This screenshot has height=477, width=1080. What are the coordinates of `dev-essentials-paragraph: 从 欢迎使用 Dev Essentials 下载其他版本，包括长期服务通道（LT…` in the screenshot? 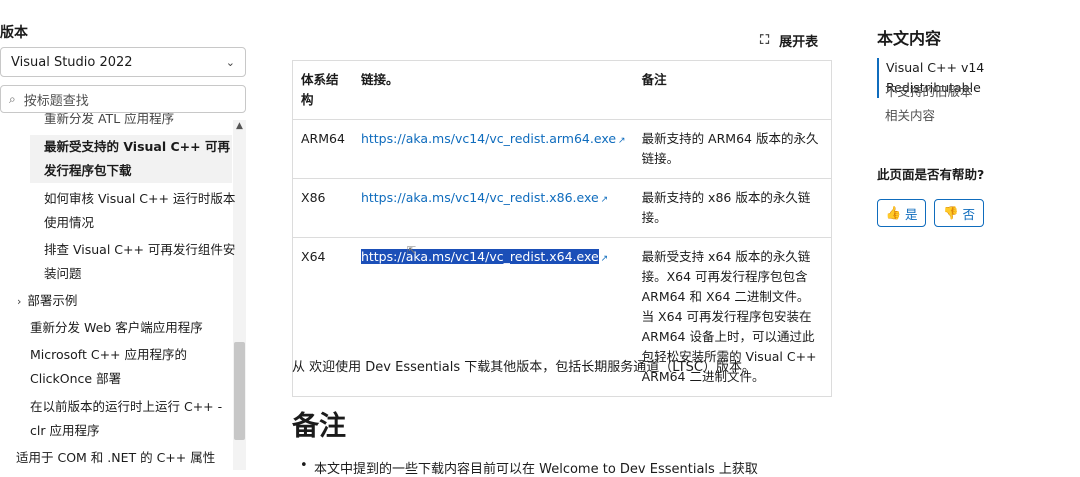 It's located at (524, 367).